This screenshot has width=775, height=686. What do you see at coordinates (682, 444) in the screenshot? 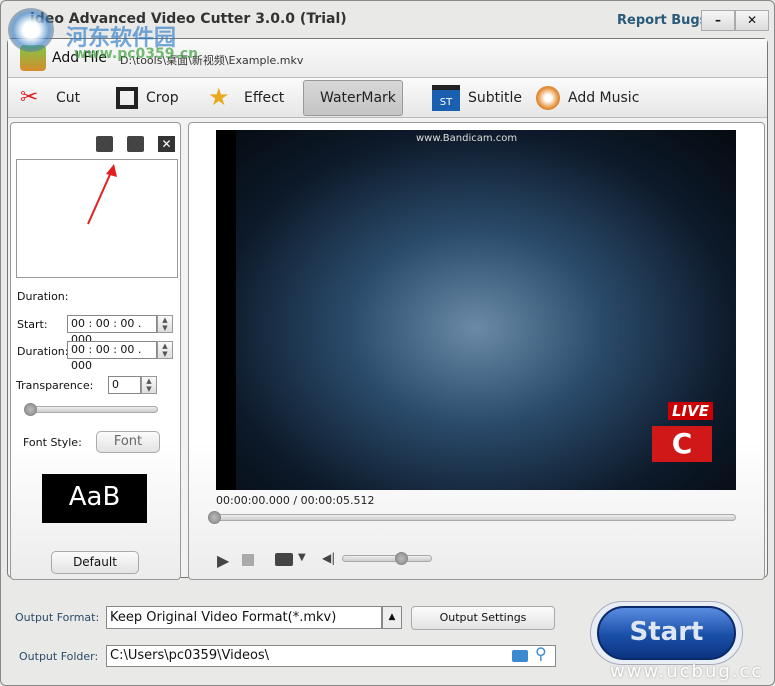
I see `channel-logo: C` at bounding box center [682, 444].